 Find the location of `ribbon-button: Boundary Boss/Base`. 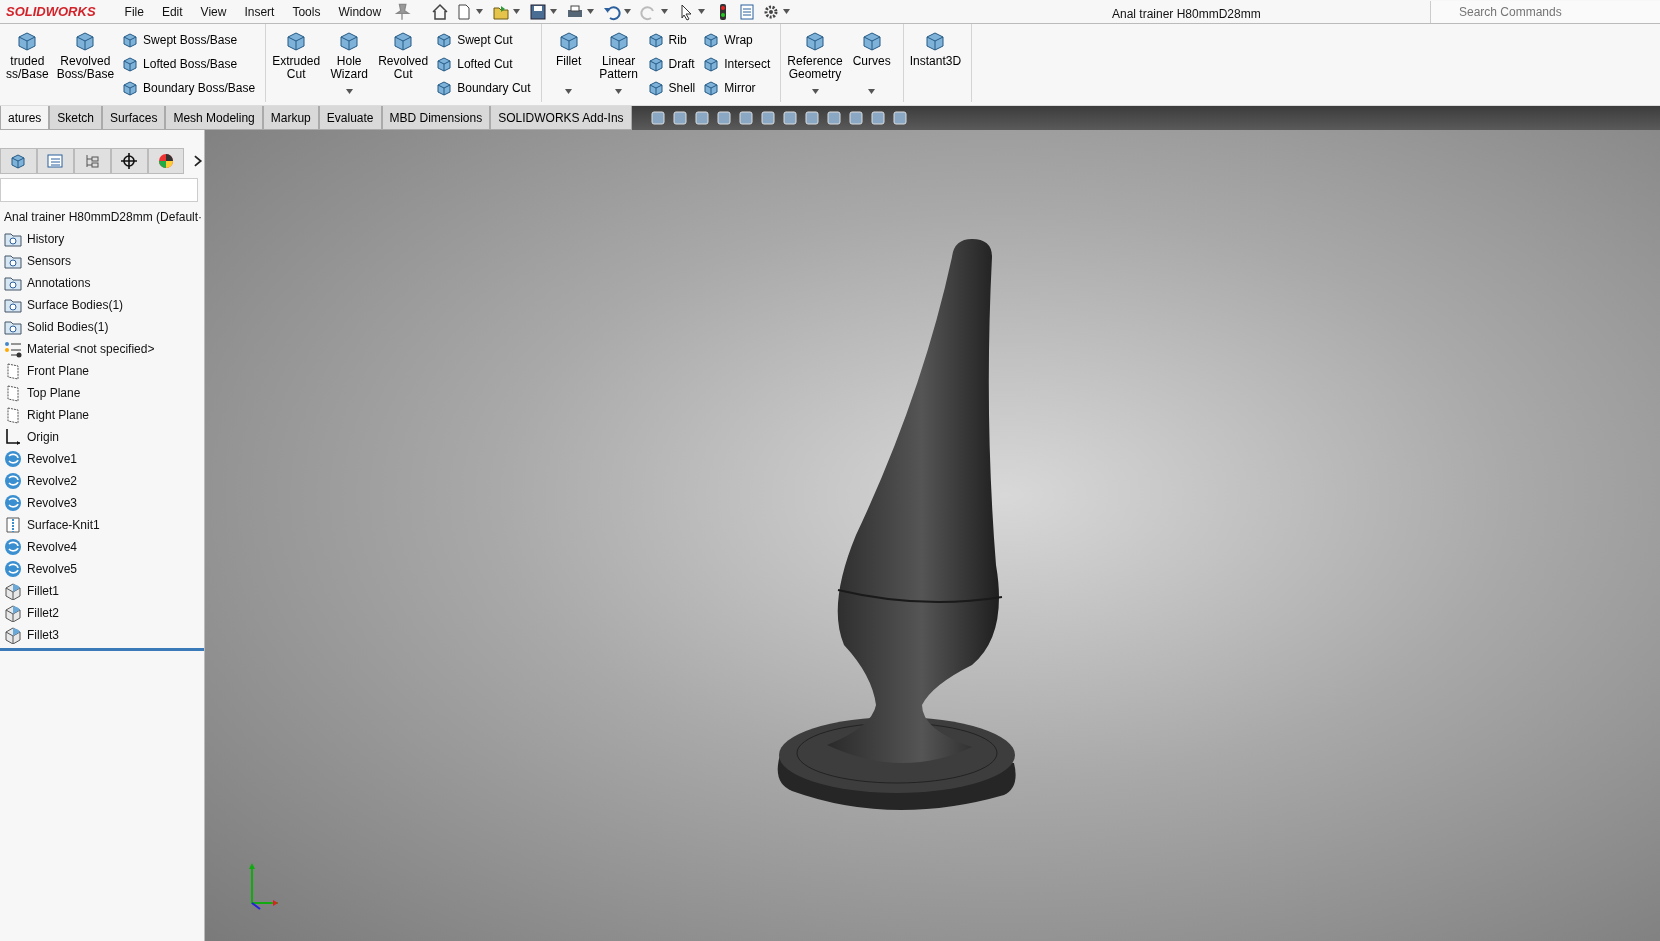

ribbon-button: Boundary Boss/Base is located at coordinates (189, 88).